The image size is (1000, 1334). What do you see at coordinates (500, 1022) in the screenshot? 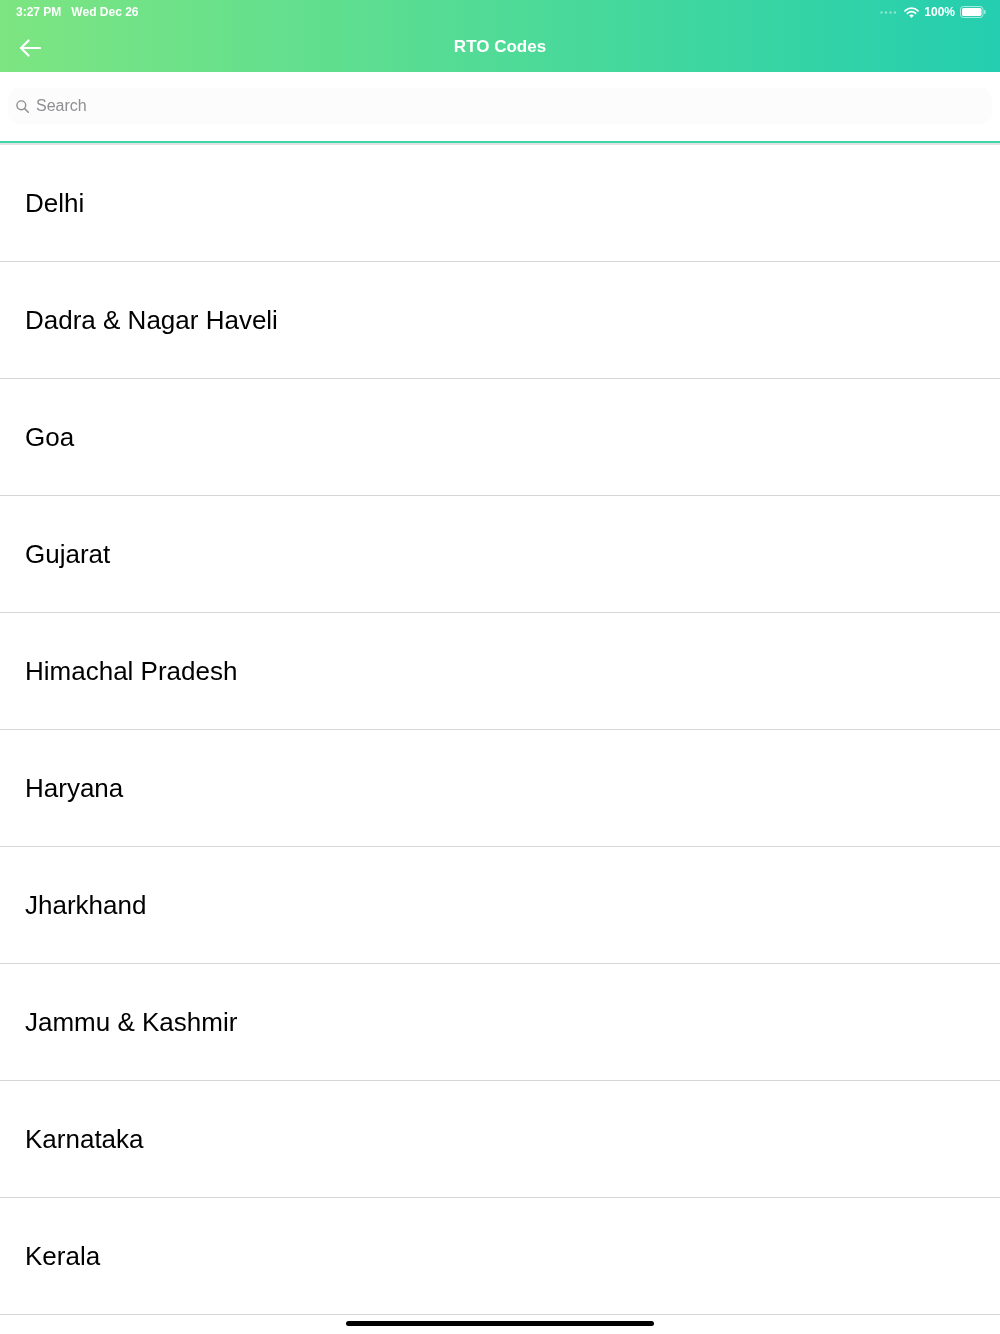
I see `state-list-item: Jammu & Kashmir` at bounding box center [500, 1022].